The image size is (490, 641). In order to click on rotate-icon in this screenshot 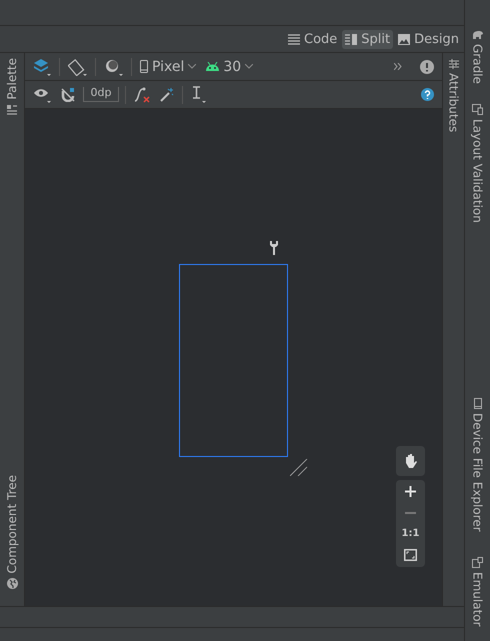, I will do `click(77, 67)`.